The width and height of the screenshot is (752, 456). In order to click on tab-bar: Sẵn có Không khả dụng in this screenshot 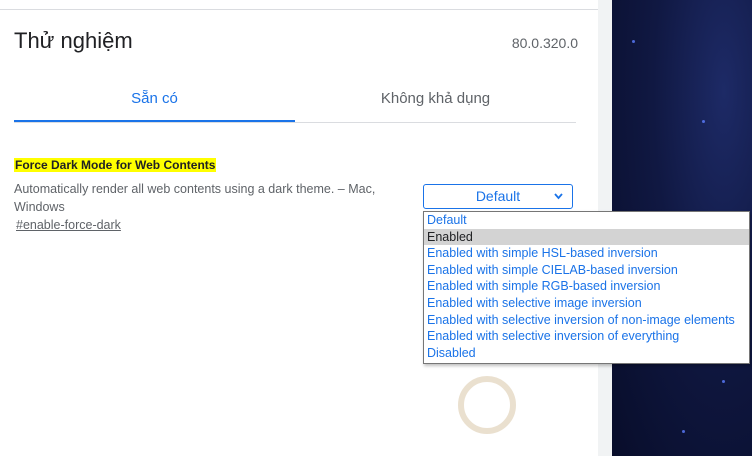, I will do `click(295, 101)`.